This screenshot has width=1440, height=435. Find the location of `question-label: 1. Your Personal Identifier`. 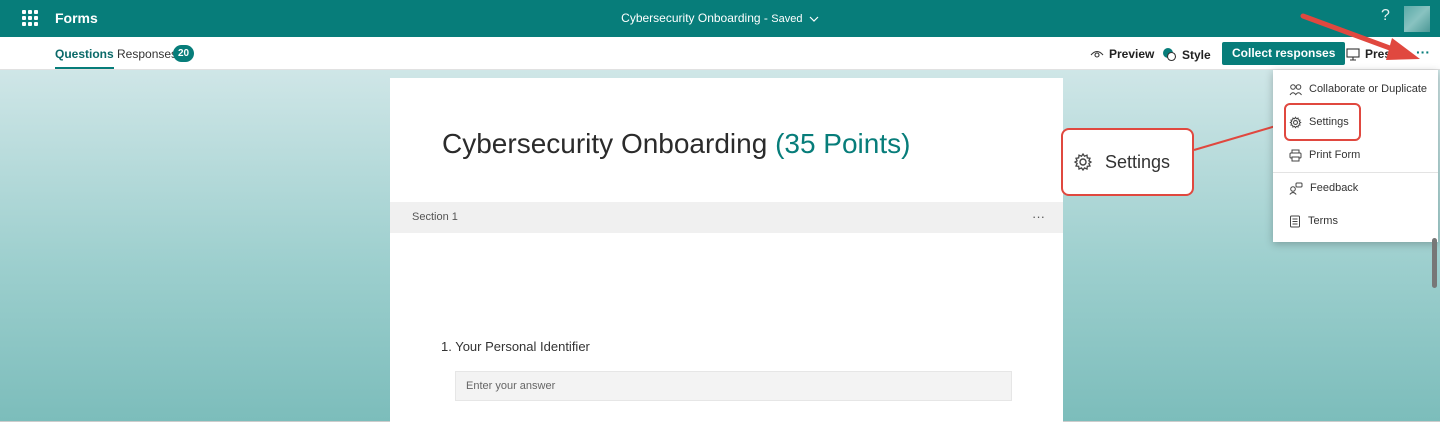

question-label: 1. Your Personal Identifier is located at coordinates (515, 346).